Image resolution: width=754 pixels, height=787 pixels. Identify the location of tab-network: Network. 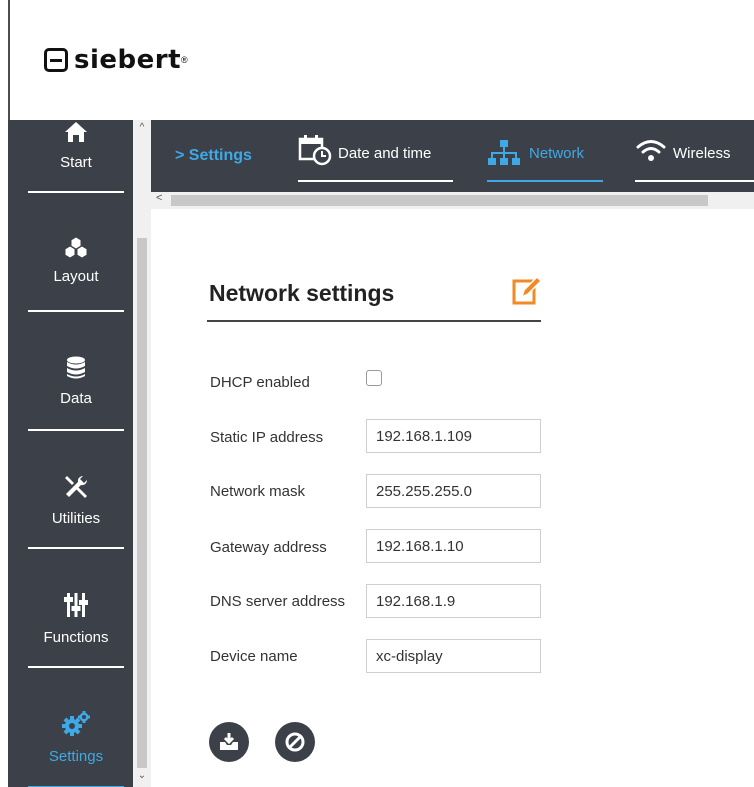
(545, 158).